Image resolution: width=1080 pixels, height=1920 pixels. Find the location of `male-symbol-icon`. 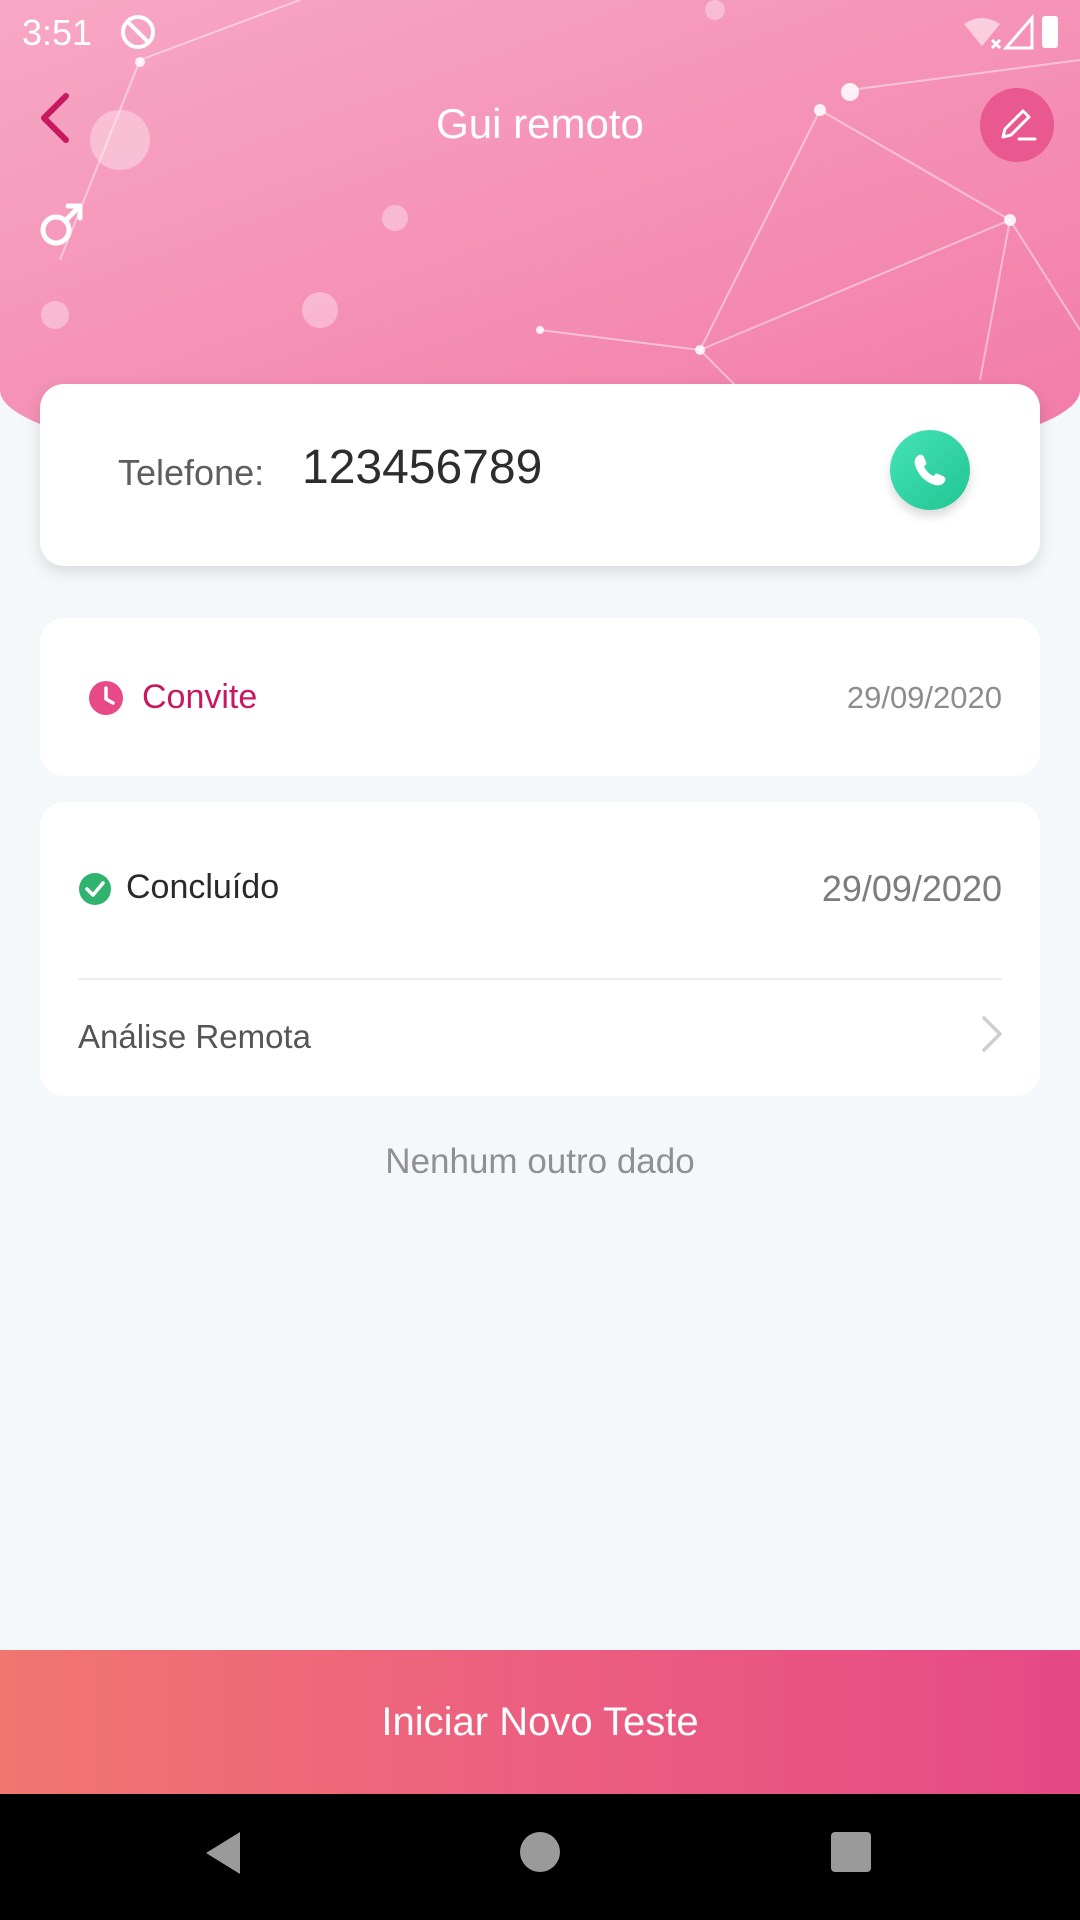

male-symbol-icon is located at coordinates (62, 224).